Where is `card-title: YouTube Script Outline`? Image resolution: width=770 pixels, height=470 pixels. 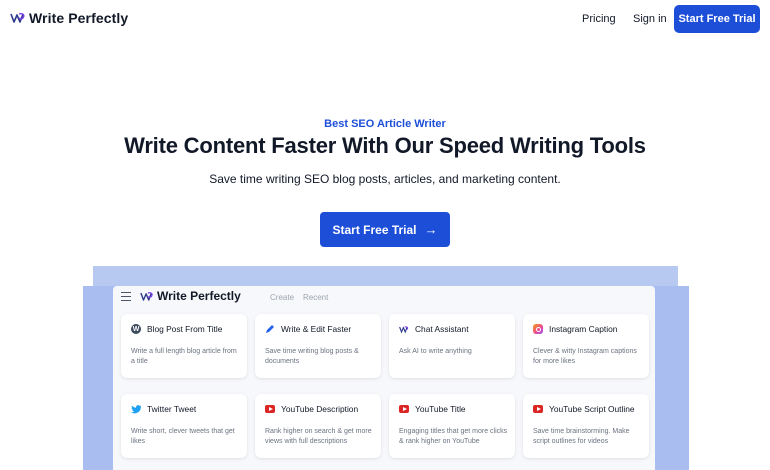 card-title: YouTube Script Outline is located at coordinates (592, 409).